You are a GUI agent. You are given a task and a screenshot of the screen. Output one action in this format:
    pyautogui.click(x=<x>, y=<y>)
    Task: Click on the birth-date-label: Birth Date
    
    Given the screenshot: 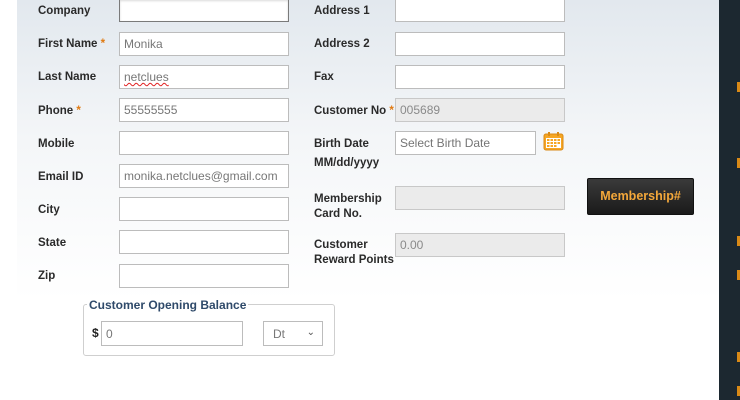 What is the action you would take?
    pyautogui.click(x=341, y=144)
    